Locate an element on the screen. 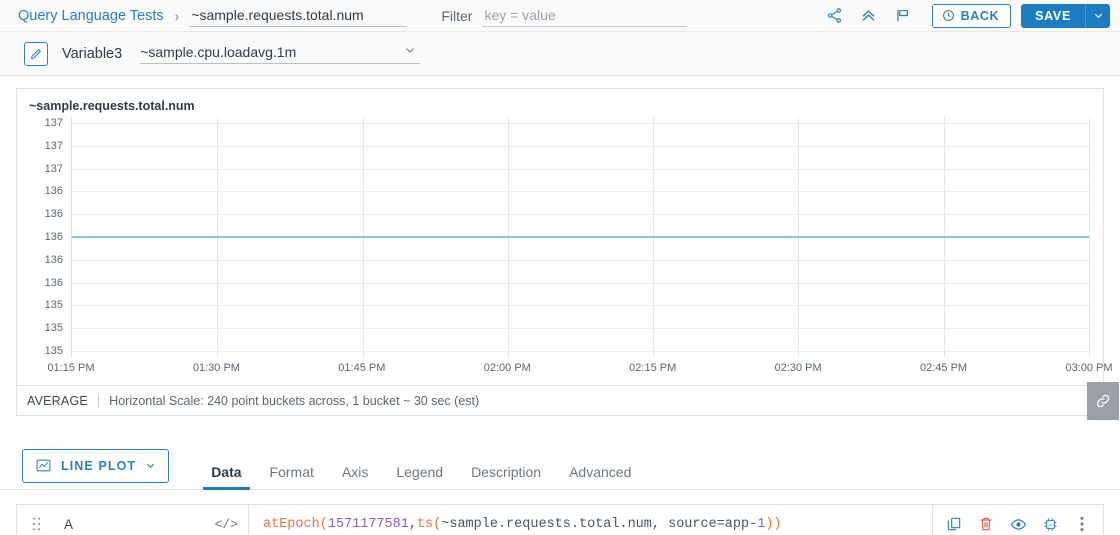  variable-value-select: ~sample.cpu.loadavg.1m is located at coordinates (280, 53).